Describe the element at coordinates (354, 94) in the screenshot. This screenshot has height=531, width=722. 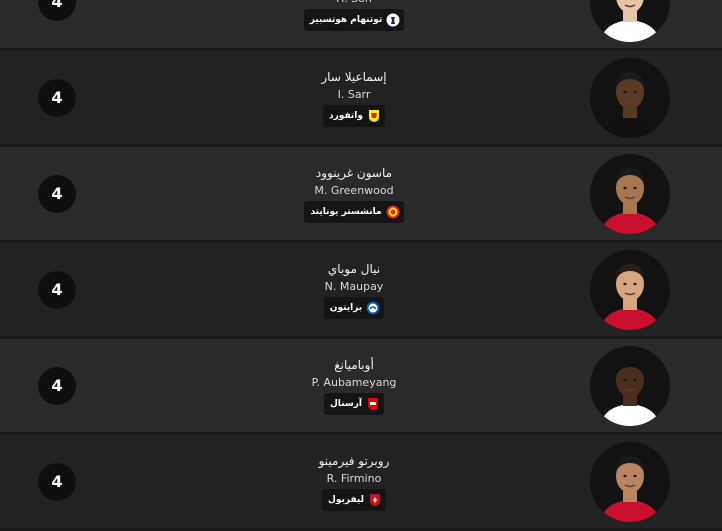
I see `player-name-latin: I. Sarr` at that location.